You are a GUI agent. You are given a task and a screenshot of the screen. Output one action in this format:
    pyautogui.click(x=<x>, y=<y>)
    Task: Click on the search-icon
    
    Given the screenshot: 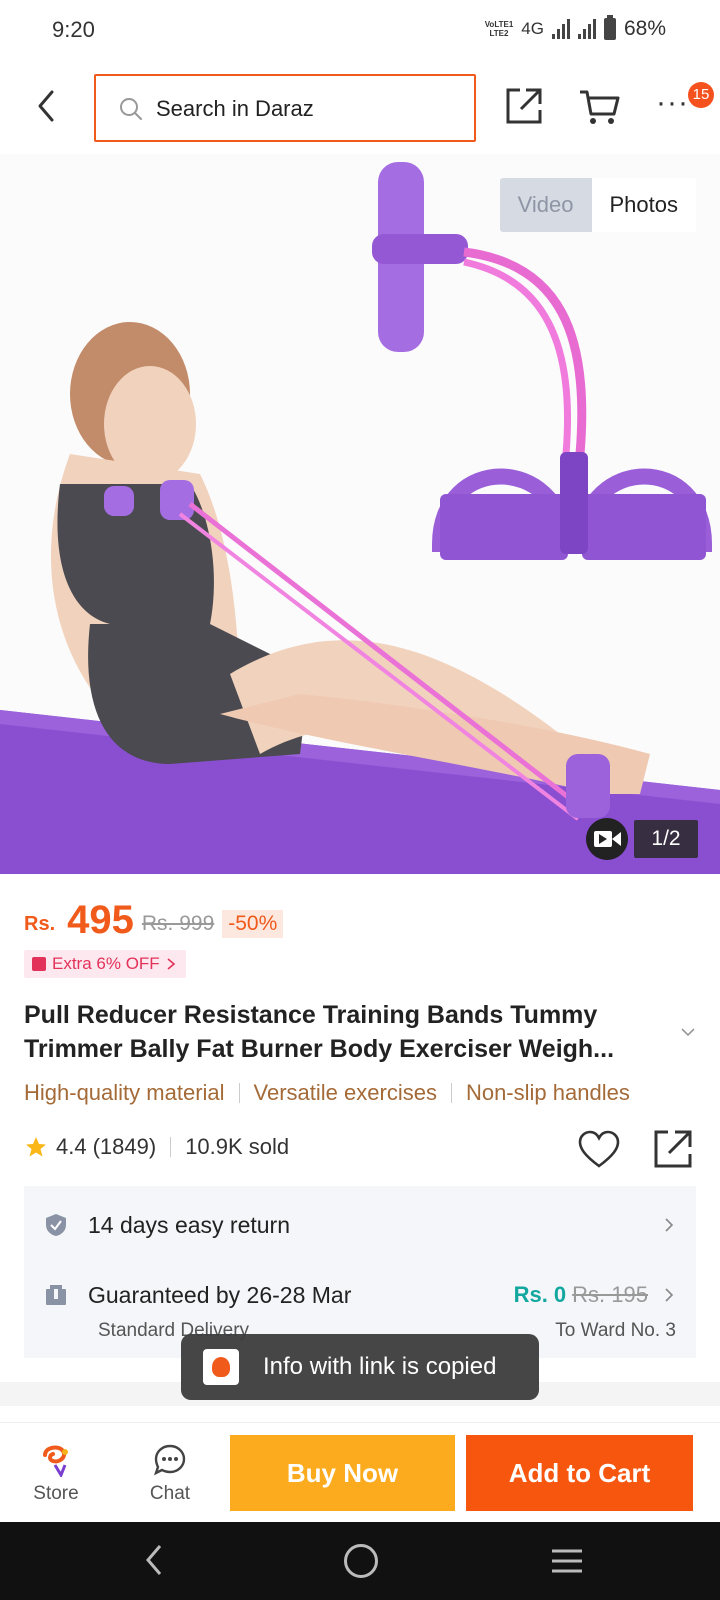 What is the action you would take?
    pyautogui.click(x=131, y=109)
    